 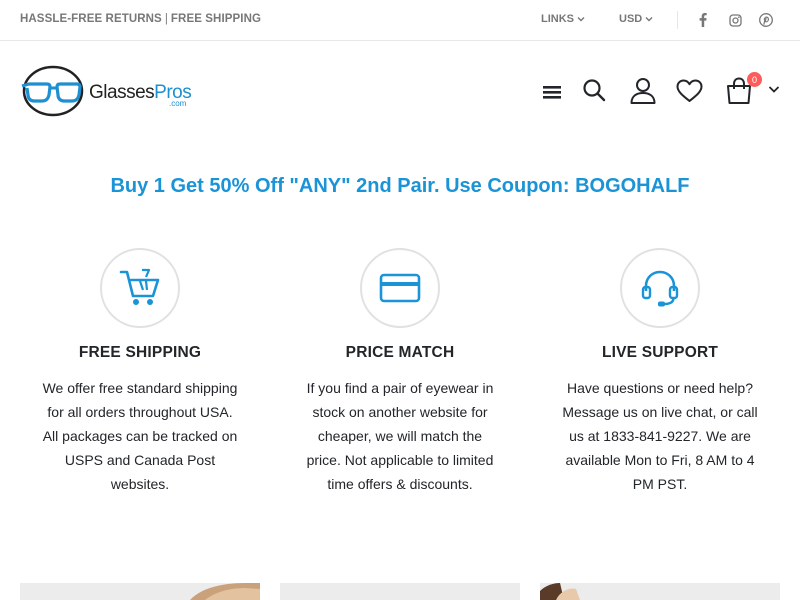 What do you see at coordinates (594, 90) in the screenshot?
I see `search-icon` at bounding box center [594, 90].